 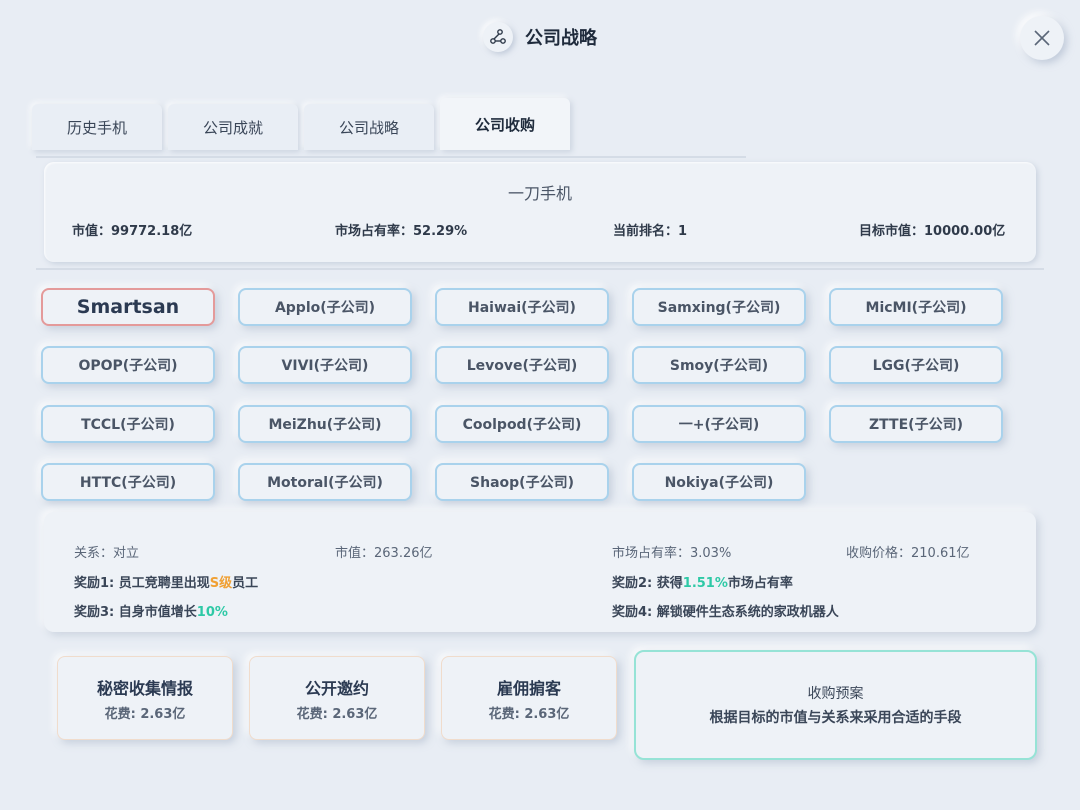 I want to click on page-title: 公司战略, so click(x=561, y=38).